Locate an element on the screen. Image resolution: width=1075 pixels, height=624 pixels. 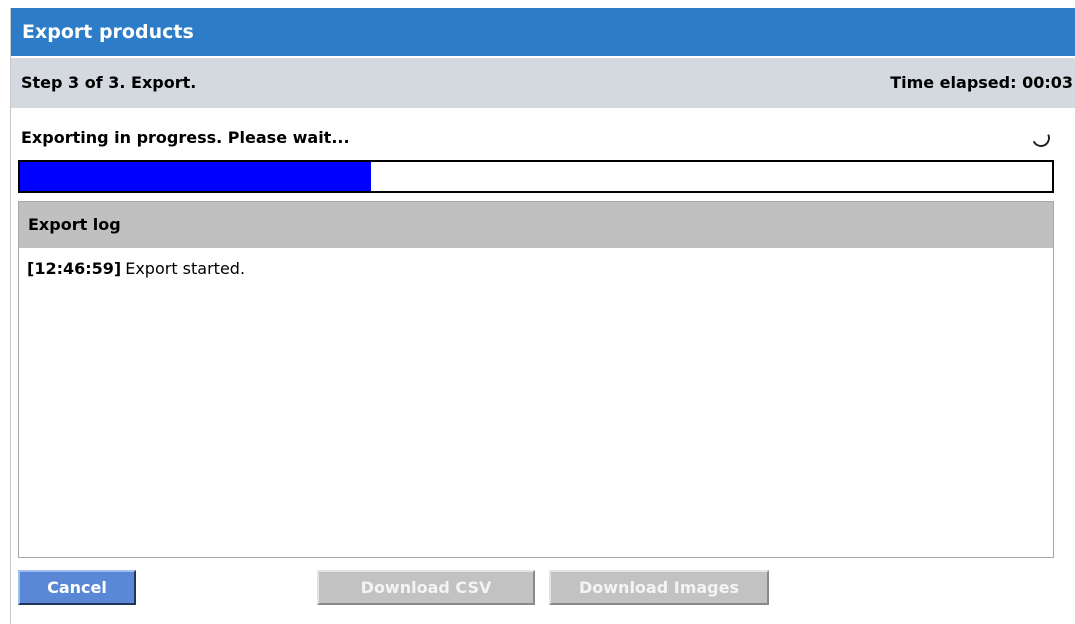
loading-spinner-icon is located at coordinates (1041, 138).